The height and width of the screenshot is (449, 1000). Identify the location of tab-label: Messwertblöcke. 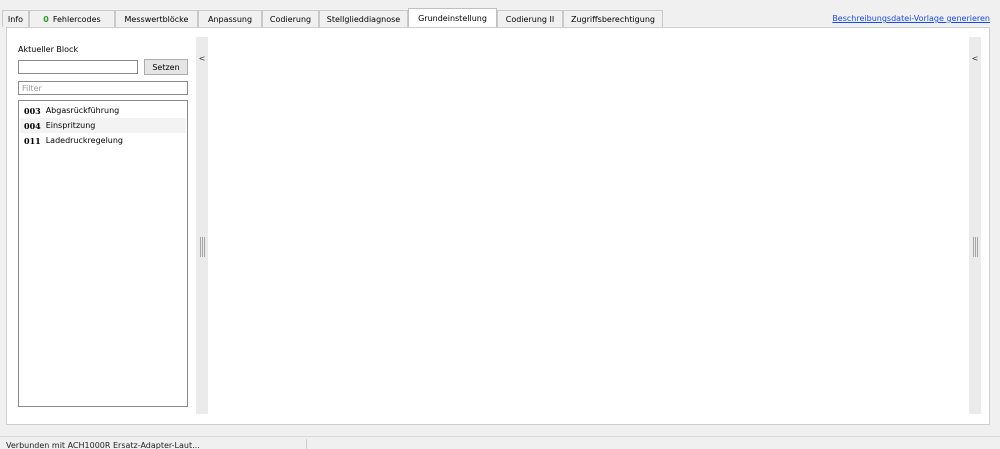
(156, 19).